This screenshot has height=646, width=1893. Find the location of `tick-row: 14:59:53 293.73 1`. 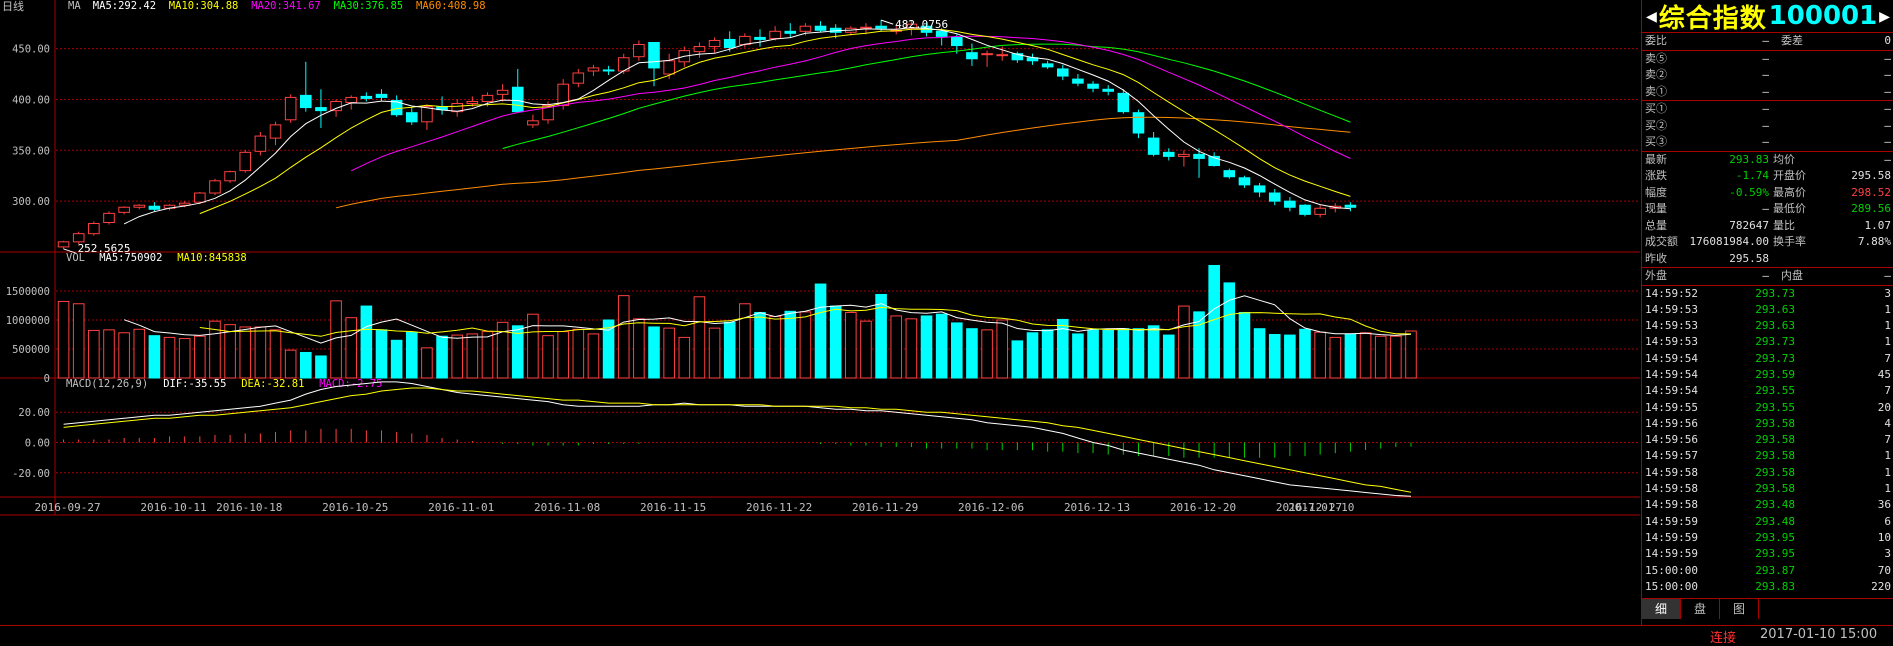

tick-row: 14:59:53 293.73 1 is located at coordinates (1767, 342).